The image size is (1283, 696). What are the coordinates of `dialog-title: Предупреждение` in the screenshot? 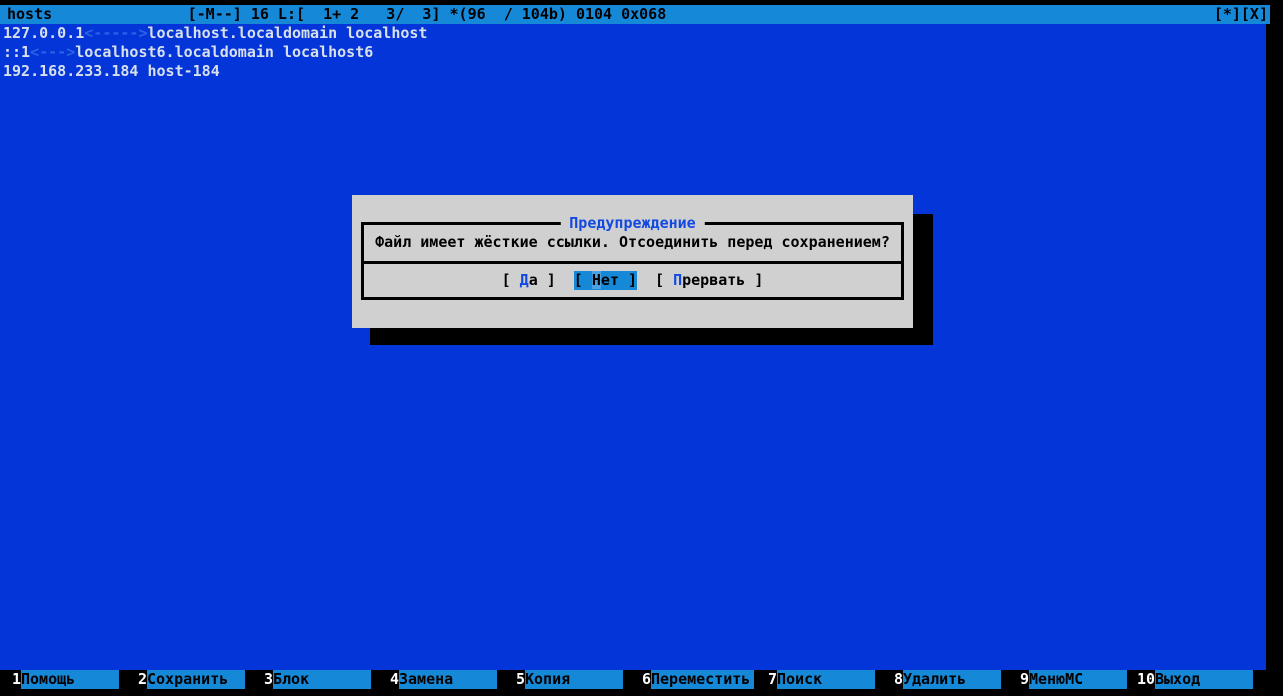 It's located at (632, 223).